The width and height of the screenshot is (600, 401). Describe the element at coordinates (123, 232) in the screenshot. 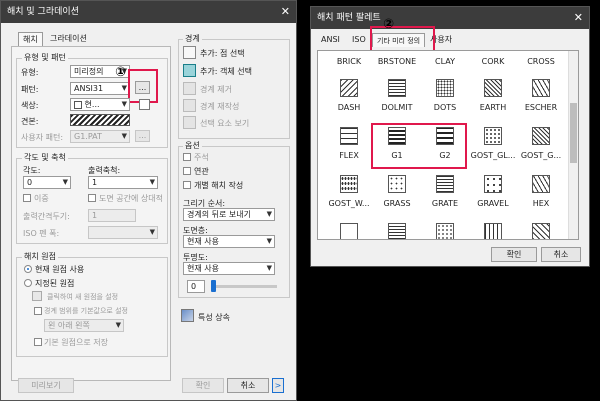

I see `iso-pen-width-select: ▼` at that location.